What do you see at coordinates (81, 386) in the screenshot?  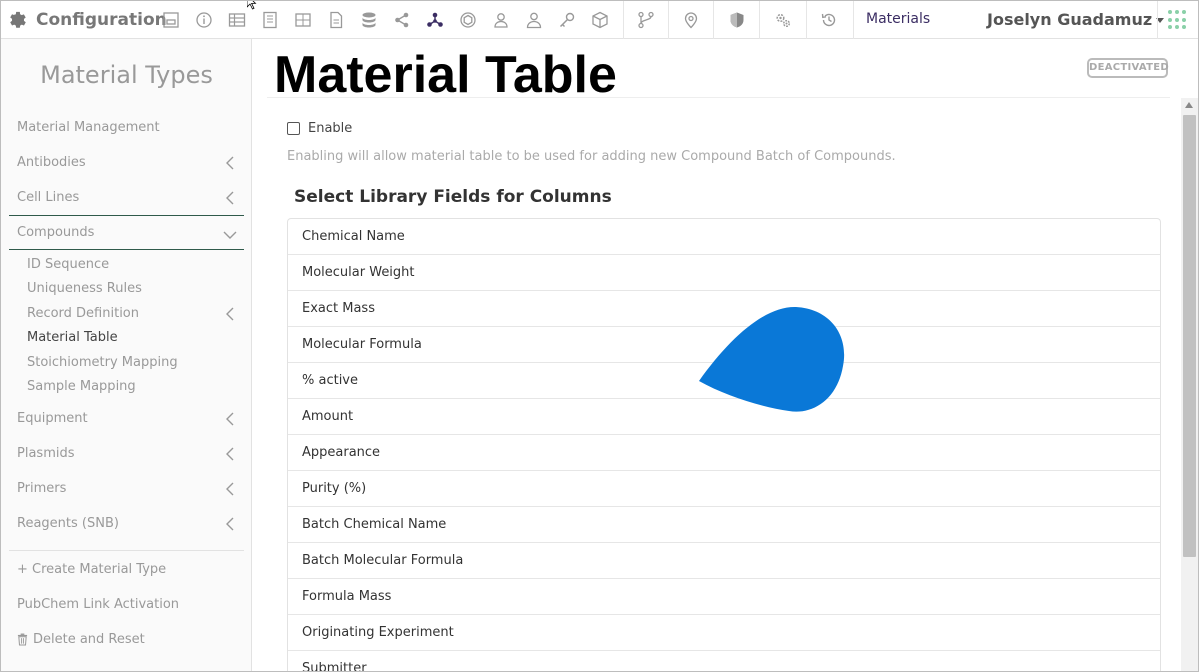 I see `sidebar-subitem: Sample Mapping` at bounding box center [81, 386].